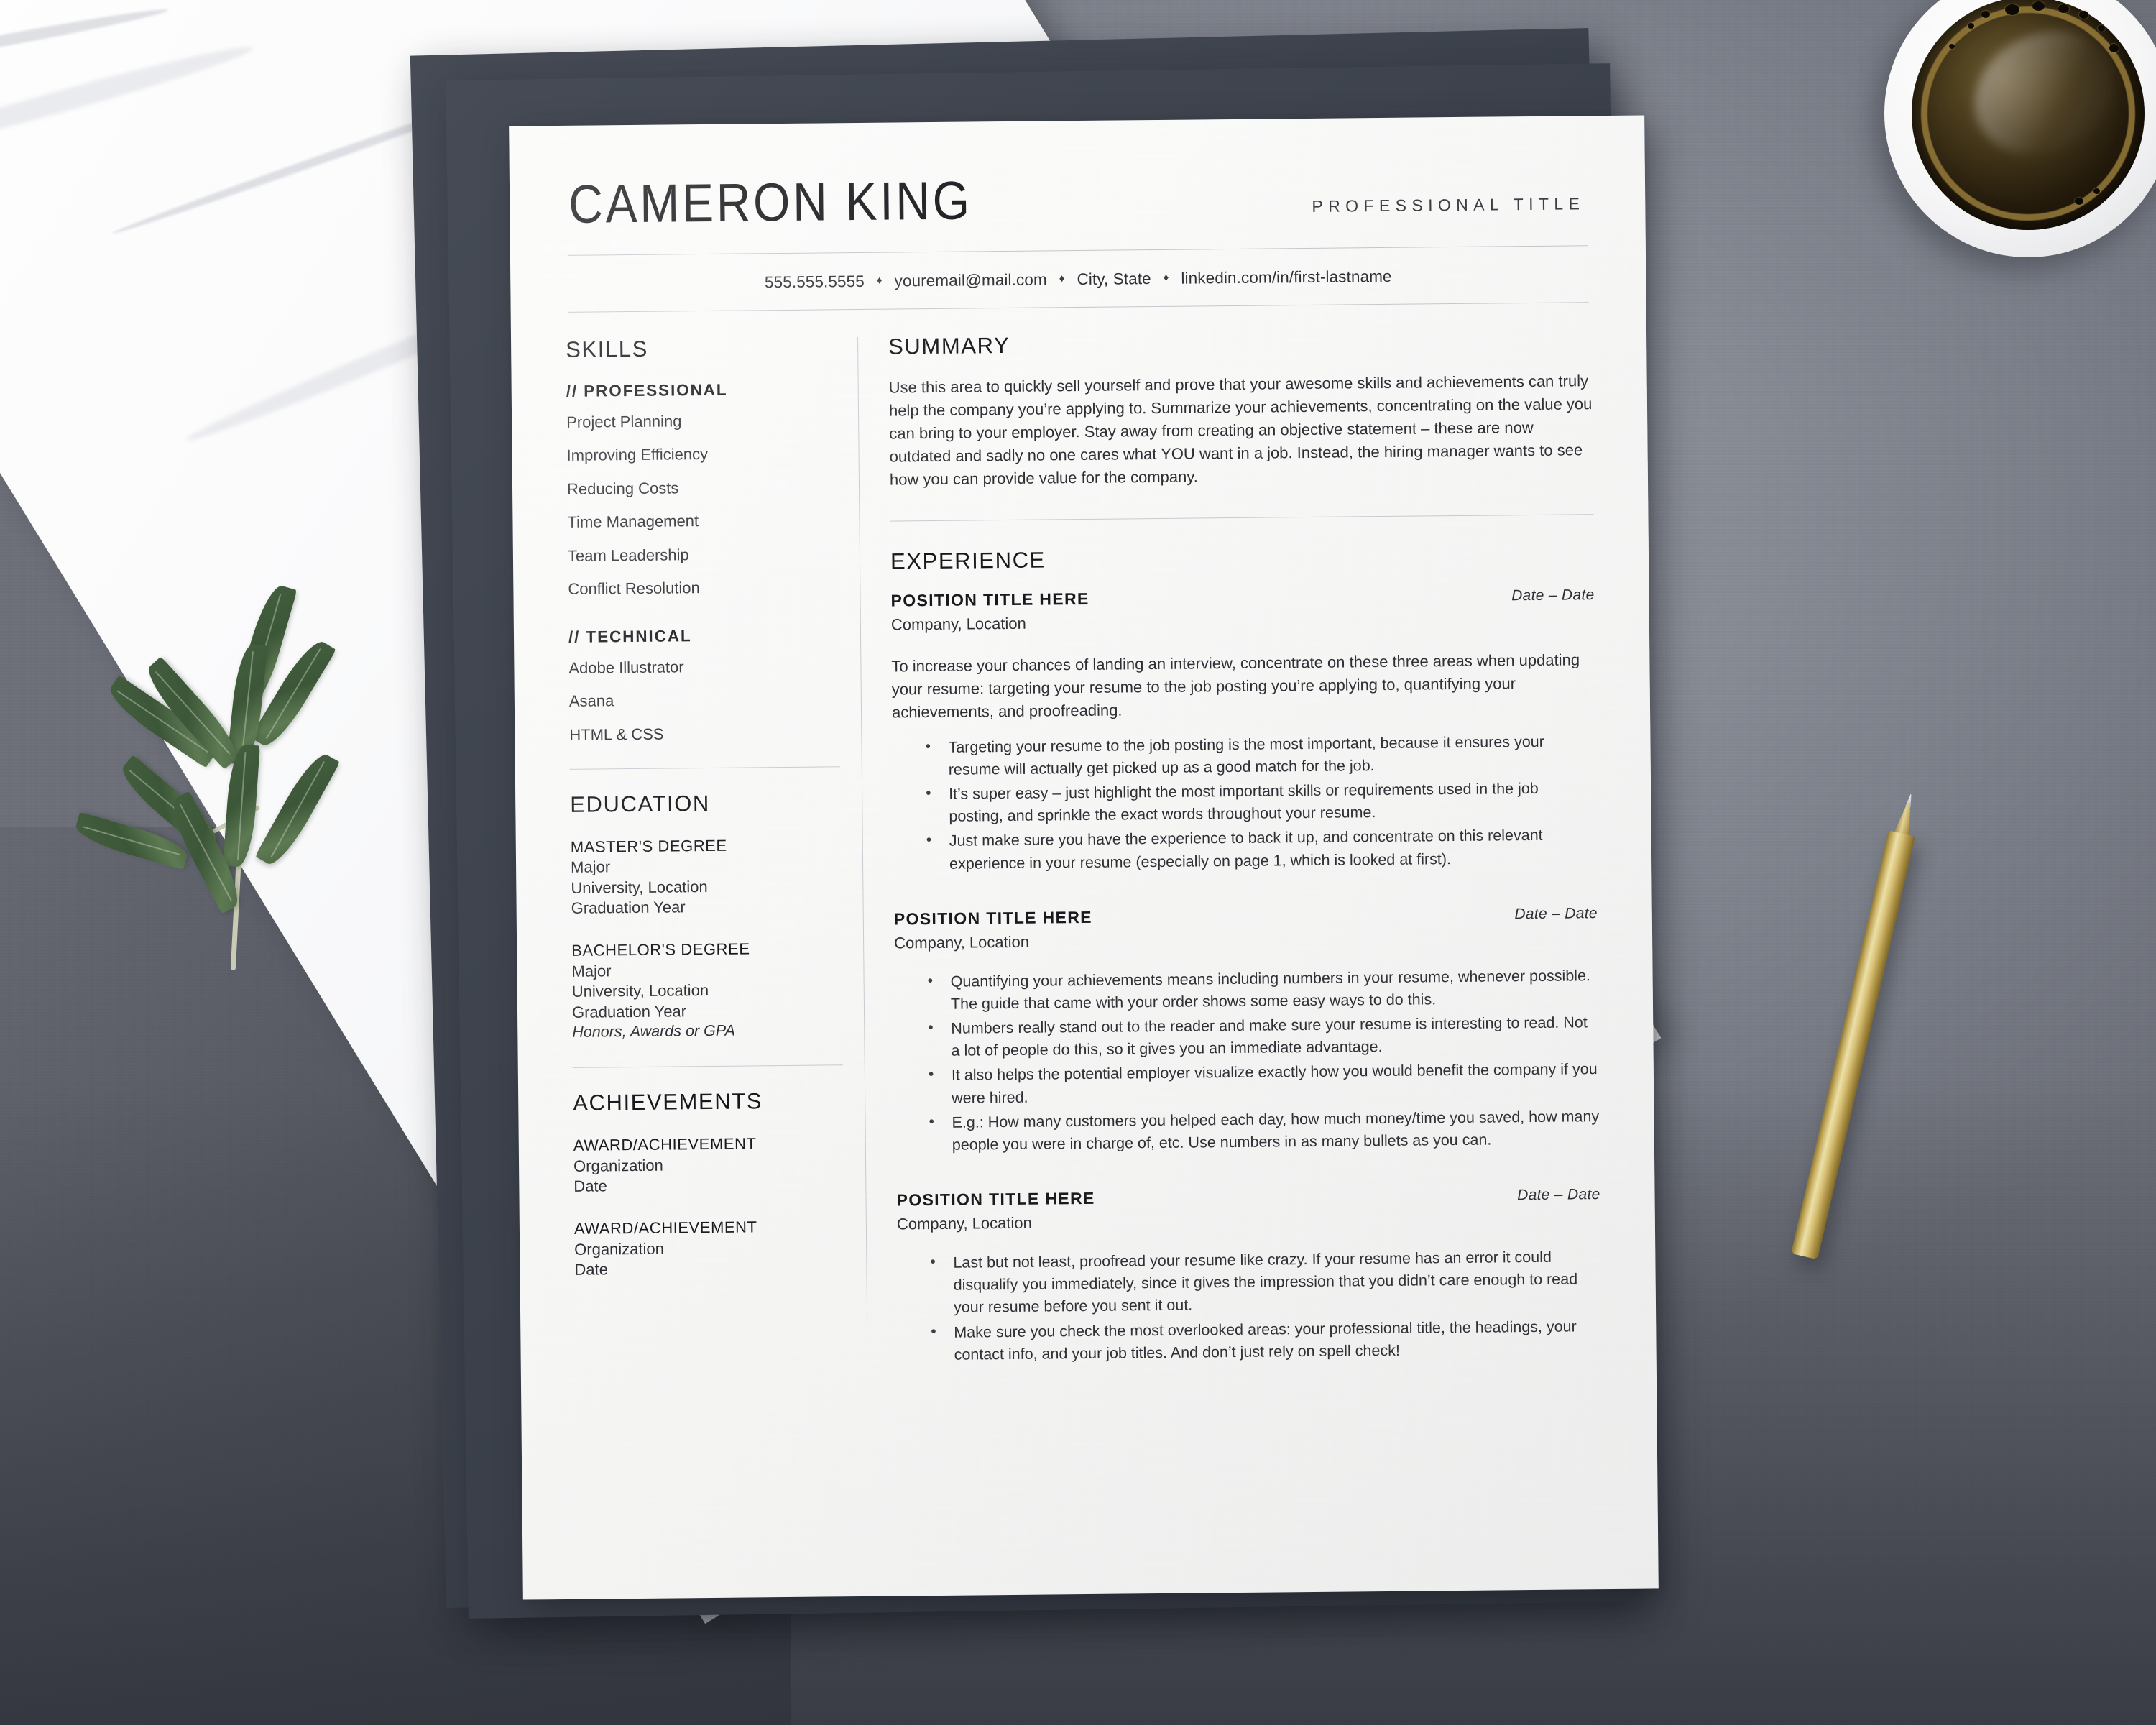 This screenshot has width=2156, height=1725. I want to click on achievements-heading: ACHIEVEMENTS, so click(668, 1102).